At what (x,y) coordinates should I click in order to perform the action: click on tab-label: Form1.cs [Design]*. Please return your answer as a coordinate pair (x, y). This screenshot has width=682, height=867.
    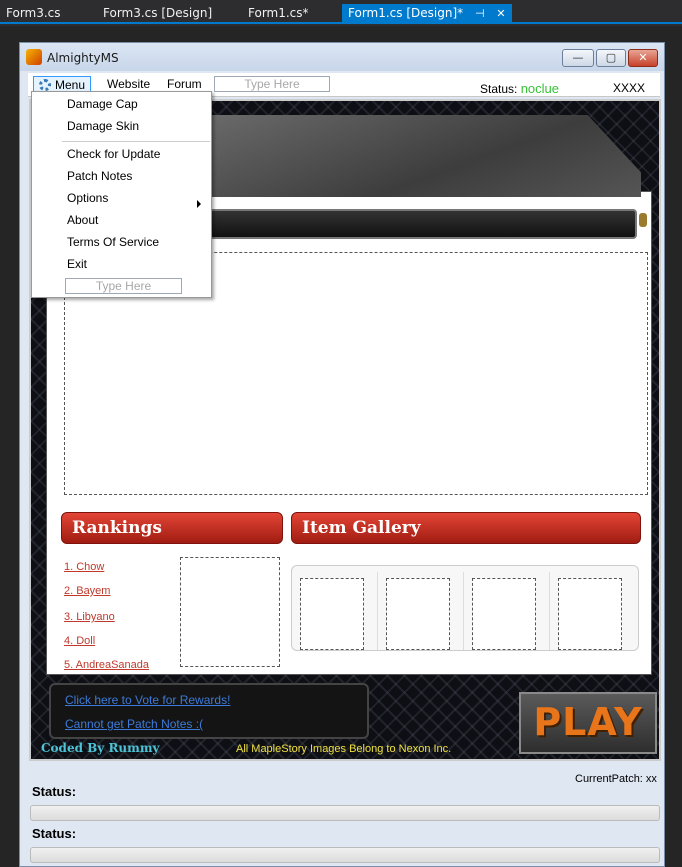
    Looking at the image, I should click on (406, 13).